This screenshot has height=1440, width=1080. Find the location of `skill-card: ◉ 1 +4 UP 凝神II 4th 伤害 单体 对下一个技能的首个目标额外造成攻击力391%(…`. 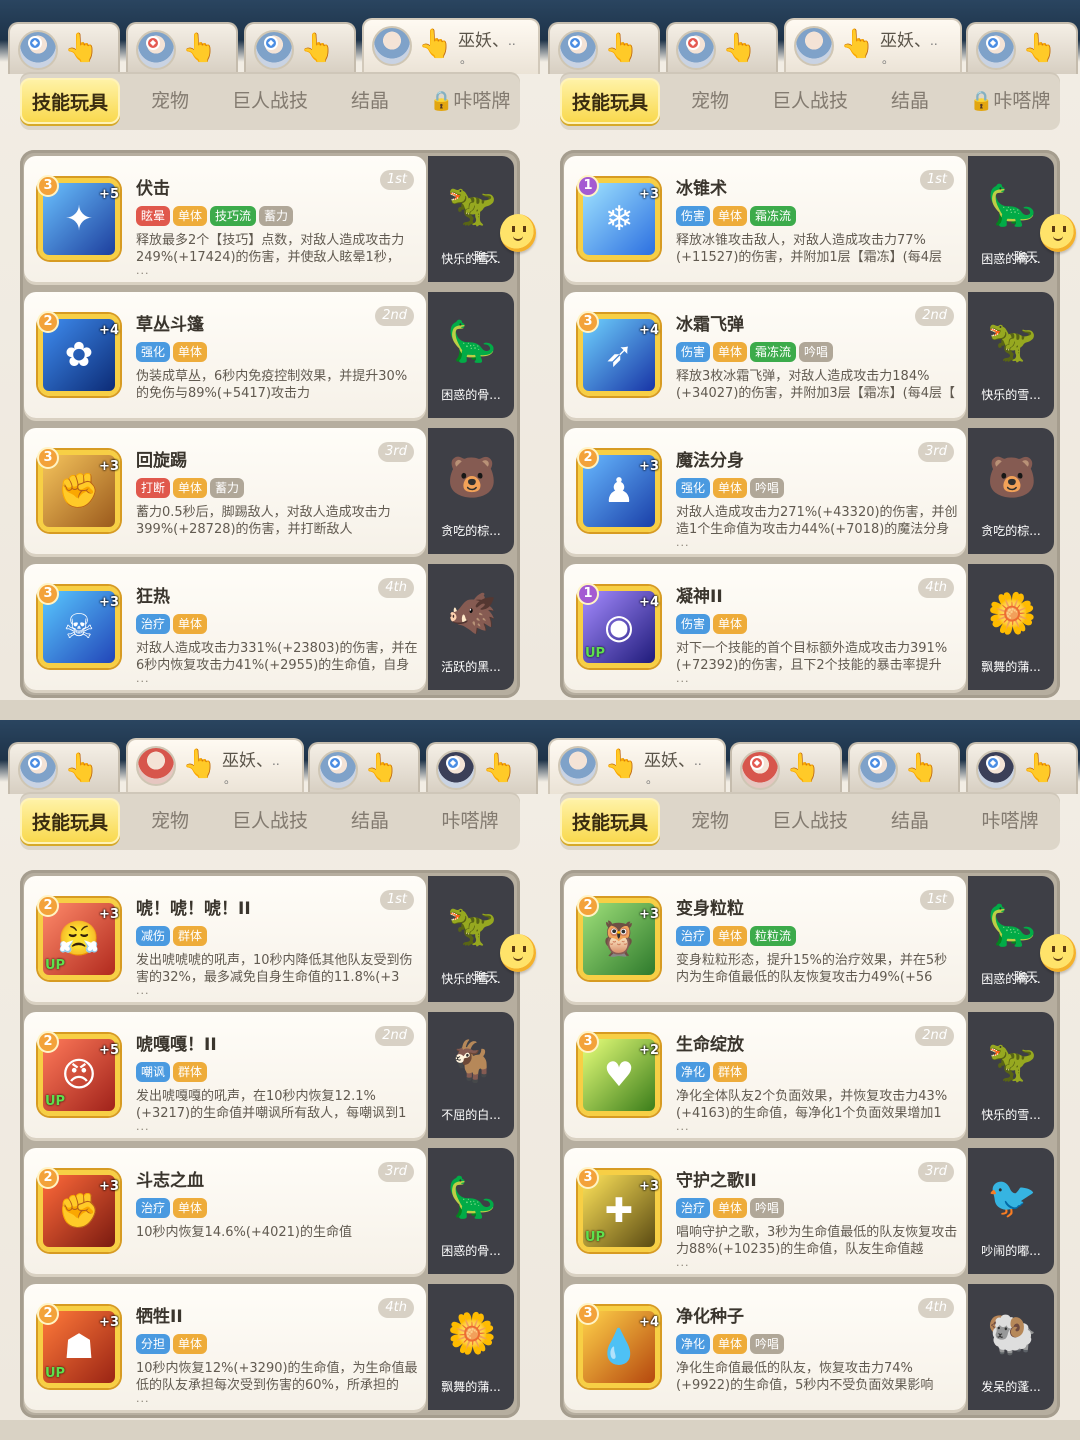

skill-card: ◉ 1 +4 UP 凝神II 4th 伤害 单体 对下一个技能的首个目标额外造成攻击力391%(… is located at coordinates (765, 627).